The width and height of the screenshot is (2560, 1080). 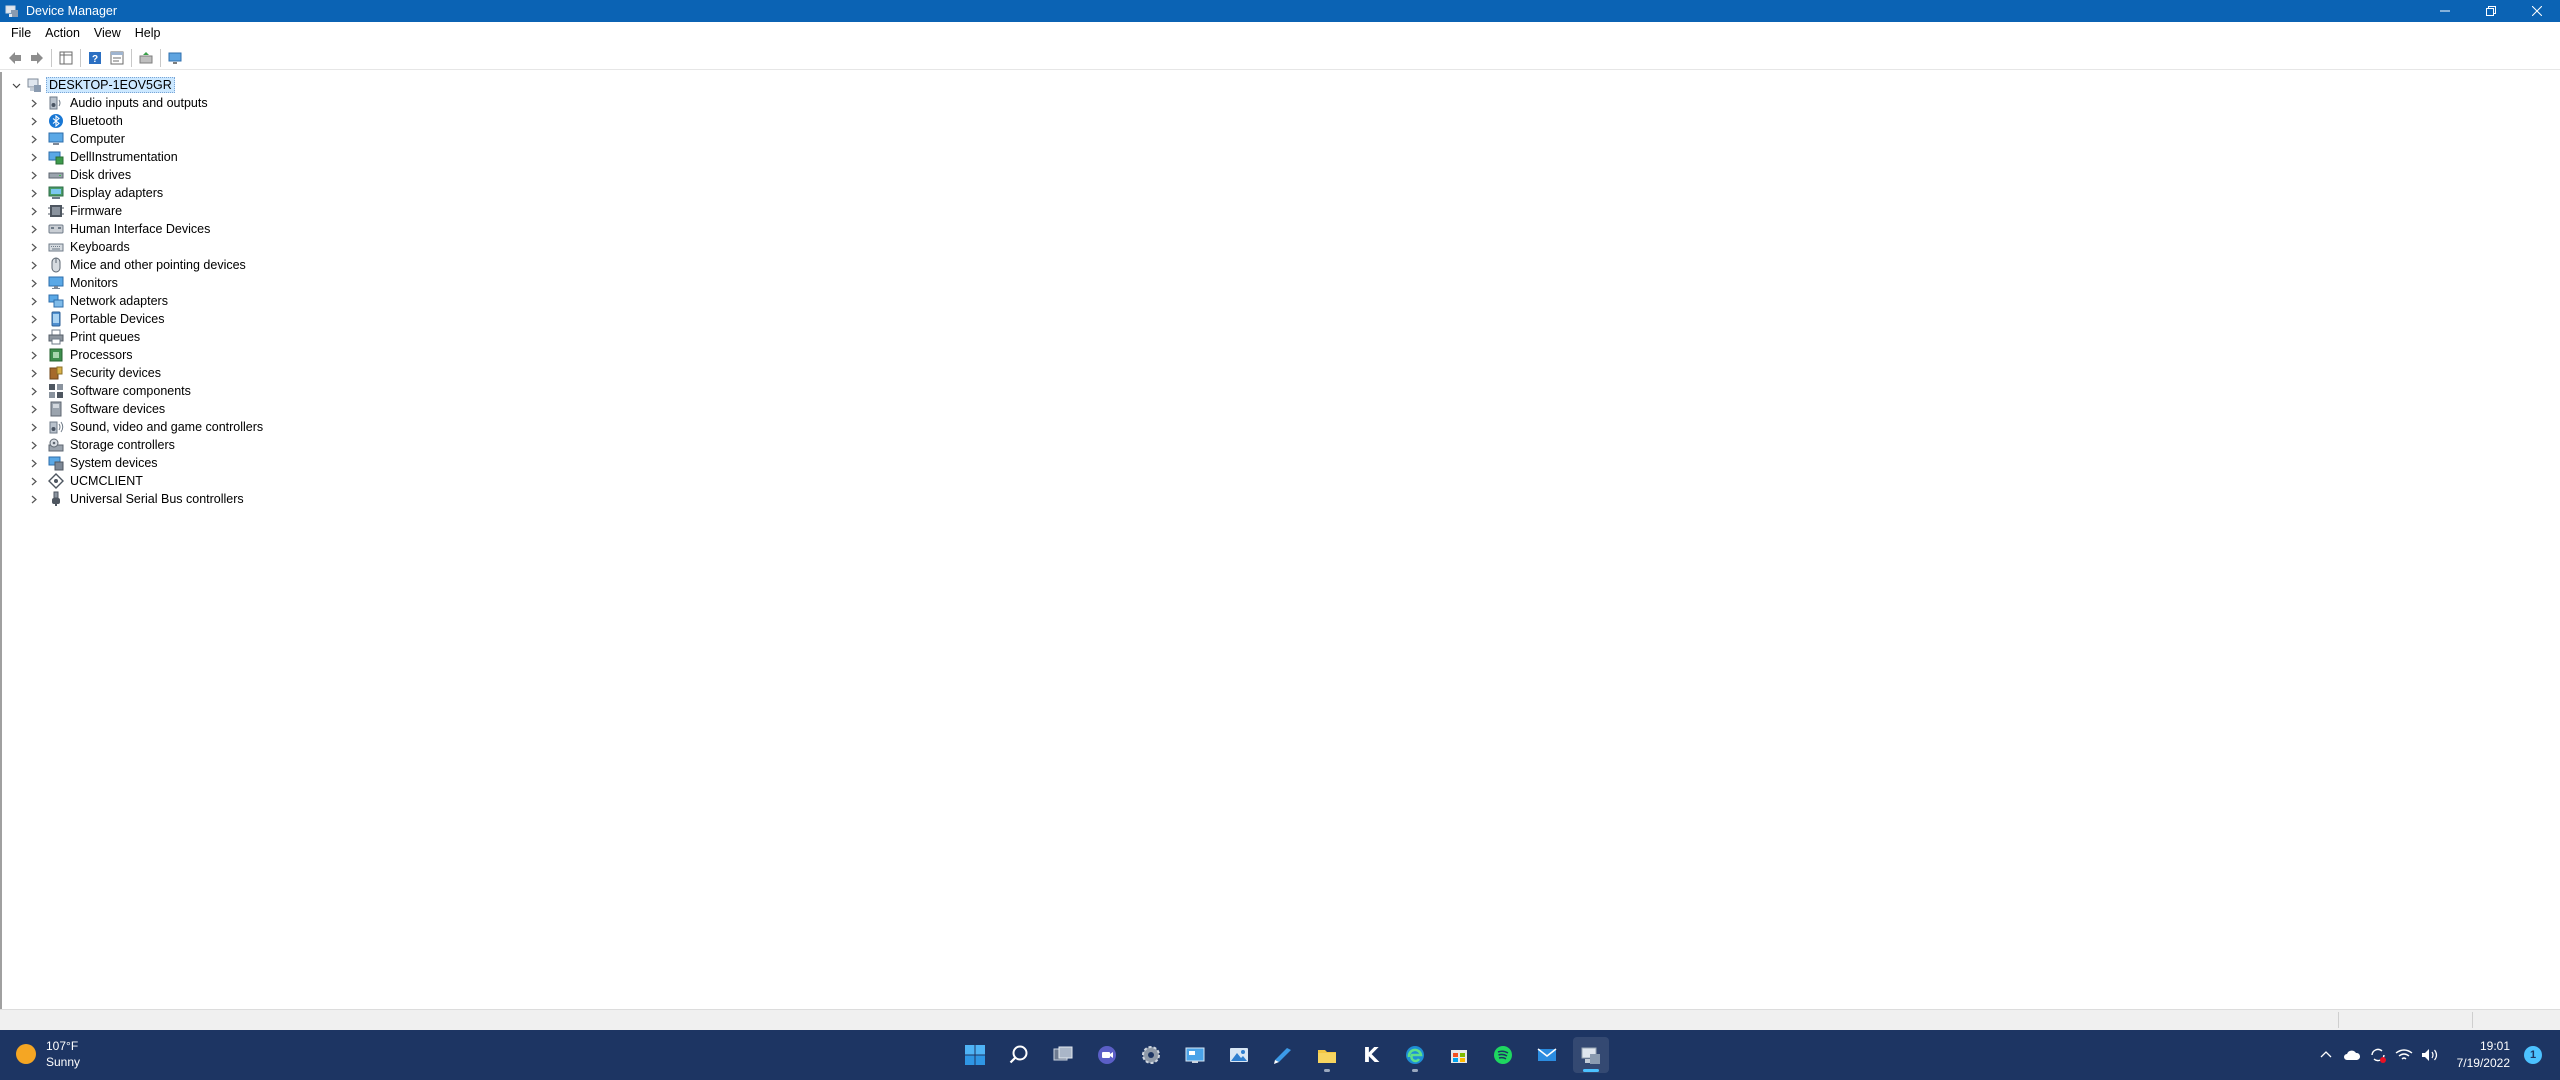 I want to click on close-button, so click(x=2537, y=11).